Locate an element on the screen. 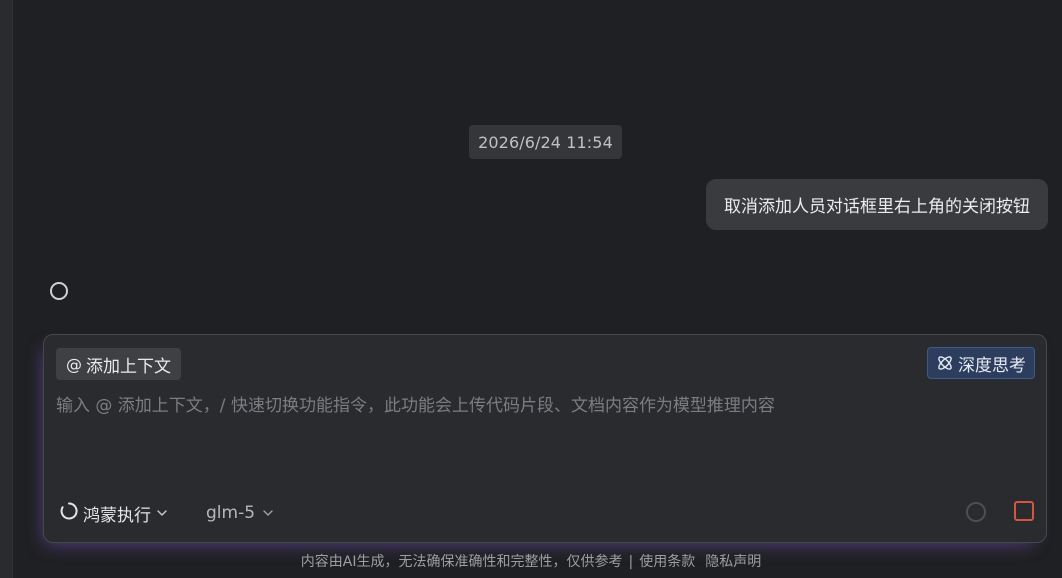 The height and width of the screenshot is (578, 1062). model-label: glm-5 is located at coordinates (231, 513).